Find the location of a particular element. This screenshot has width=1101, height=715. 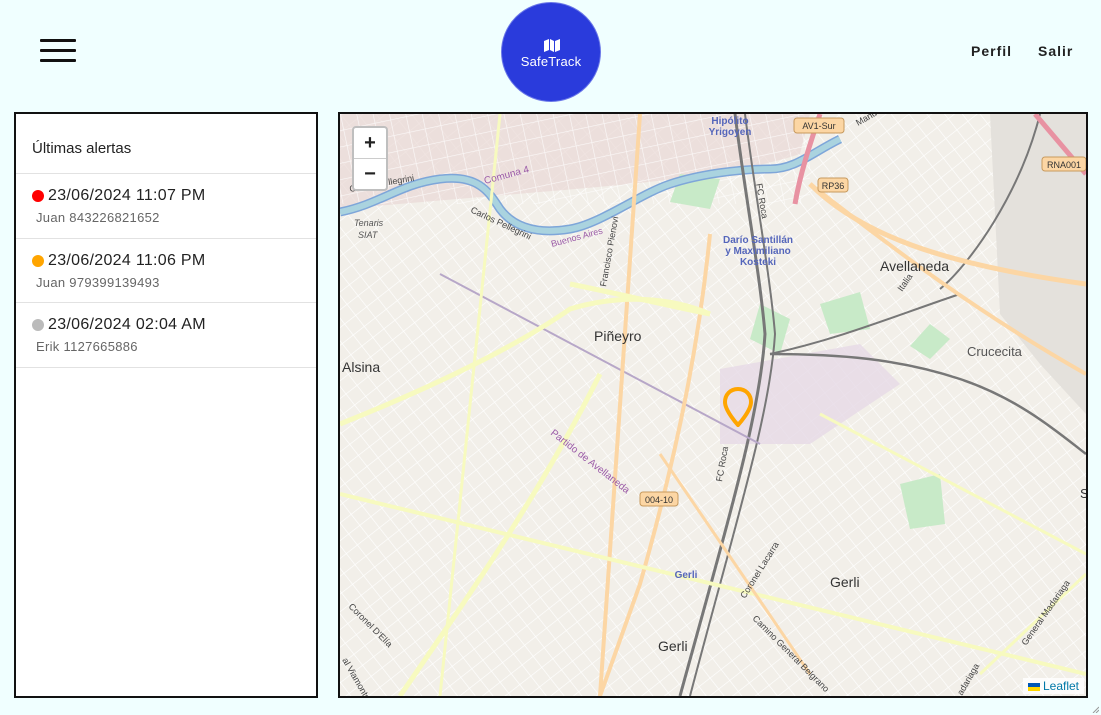

map-label: Crucecita is located at coordinates (995, 351).